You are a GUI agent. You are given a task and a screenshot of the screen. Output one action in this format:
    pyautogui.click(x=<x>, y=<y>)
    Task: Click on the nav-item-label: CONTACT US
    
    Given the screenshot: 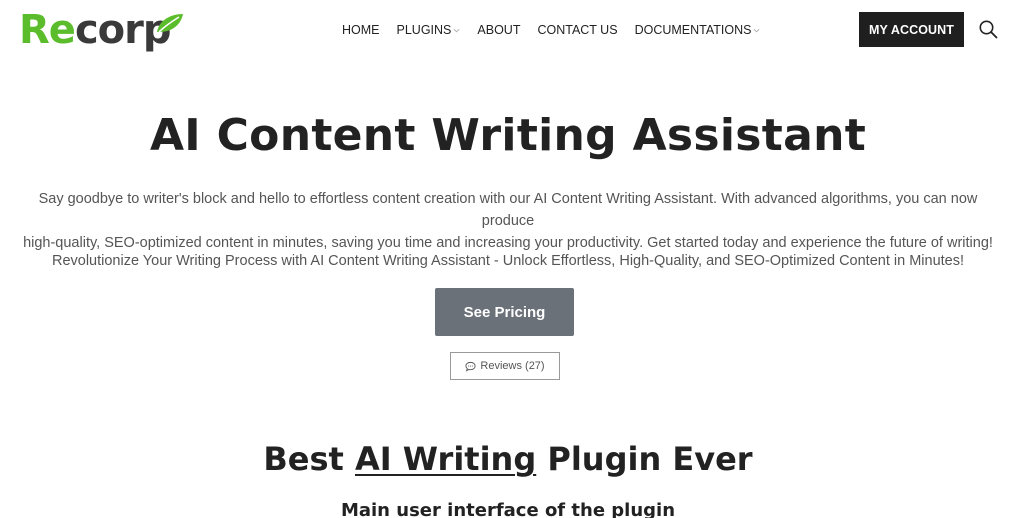 What is the action you would take?
    pyautogui.click(x=577, y=30)
    